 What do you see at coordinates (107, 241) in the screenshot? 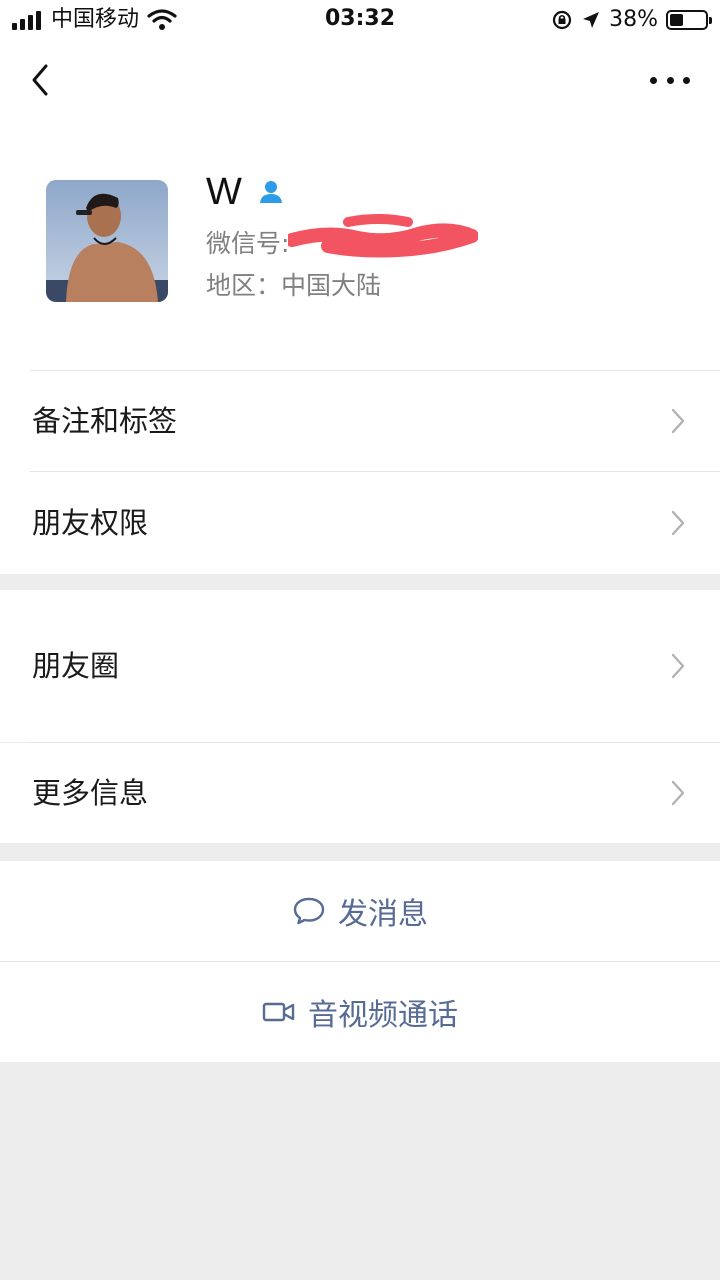
I see `avatar` at bounding box center [107, 241].